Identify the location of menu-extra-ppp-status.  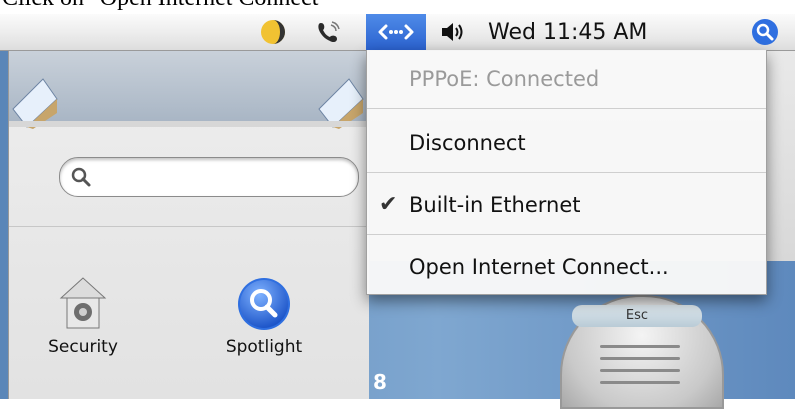
(396, 32).